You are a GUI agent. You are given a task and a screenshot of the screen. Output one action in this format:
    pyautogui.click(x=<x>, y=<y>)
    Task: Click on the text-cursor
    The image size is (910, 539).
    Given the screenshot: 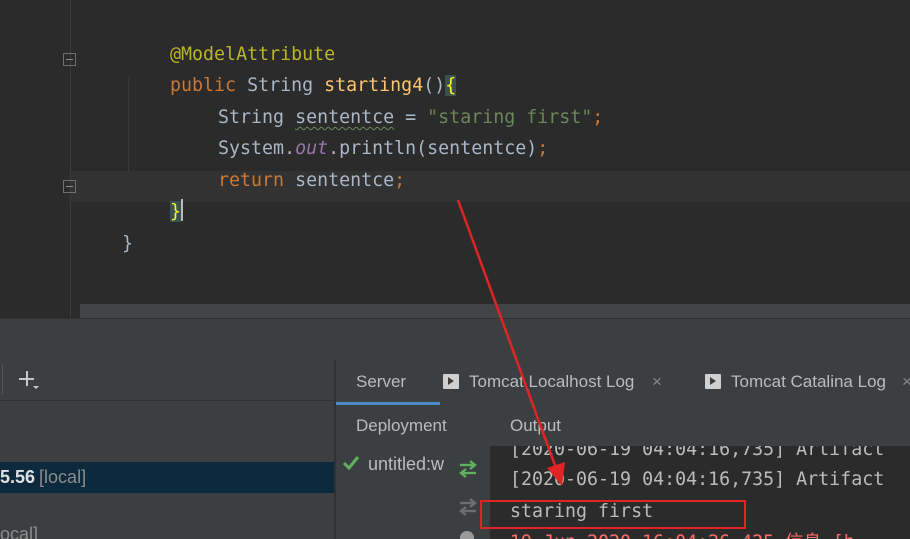 What is the action you would take?
    pyautogui.click(x=182, y=210)
    